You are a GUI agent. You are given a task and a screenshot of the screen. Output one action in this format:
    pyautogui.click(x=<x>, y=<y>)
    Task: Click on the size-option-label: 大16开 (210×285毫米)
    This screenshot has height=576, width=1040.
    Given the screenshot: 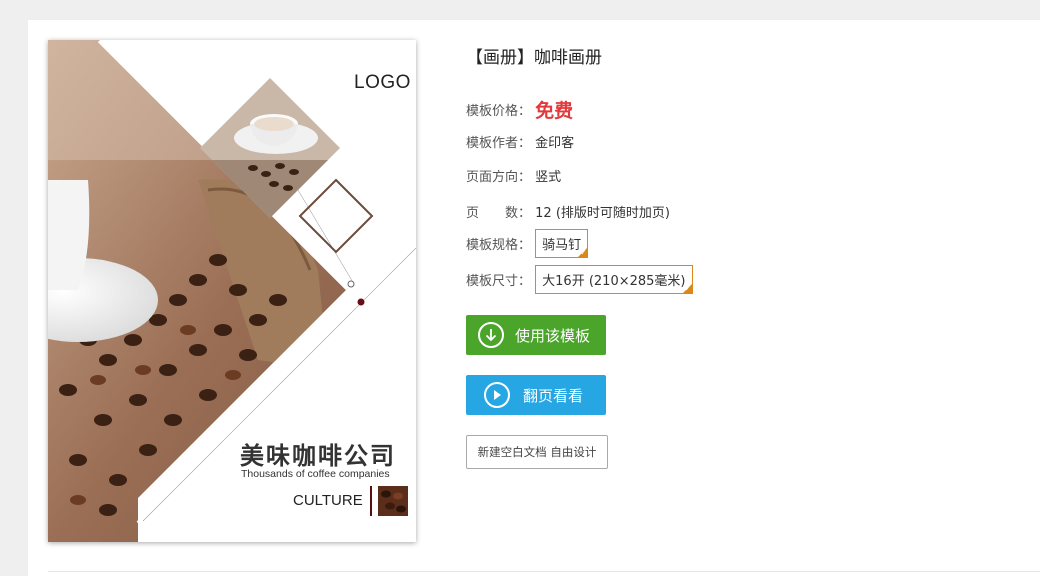 What is the action you would take?
    pyautogui.click(x=614, y=281)
    